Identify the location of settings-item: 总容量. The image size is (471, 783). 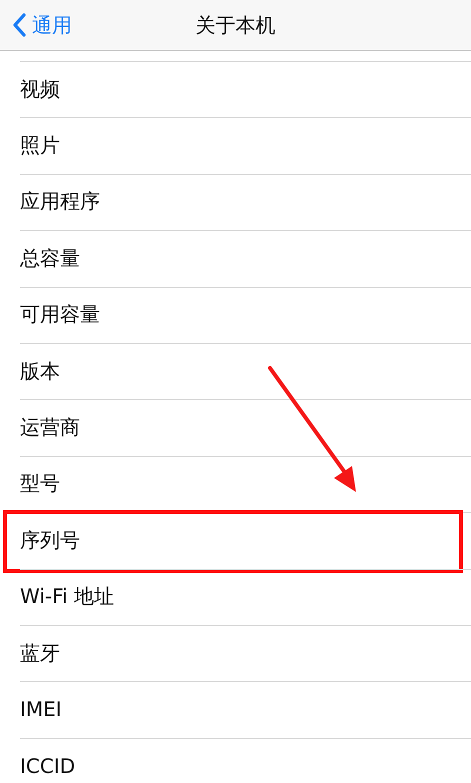
(50, 258).